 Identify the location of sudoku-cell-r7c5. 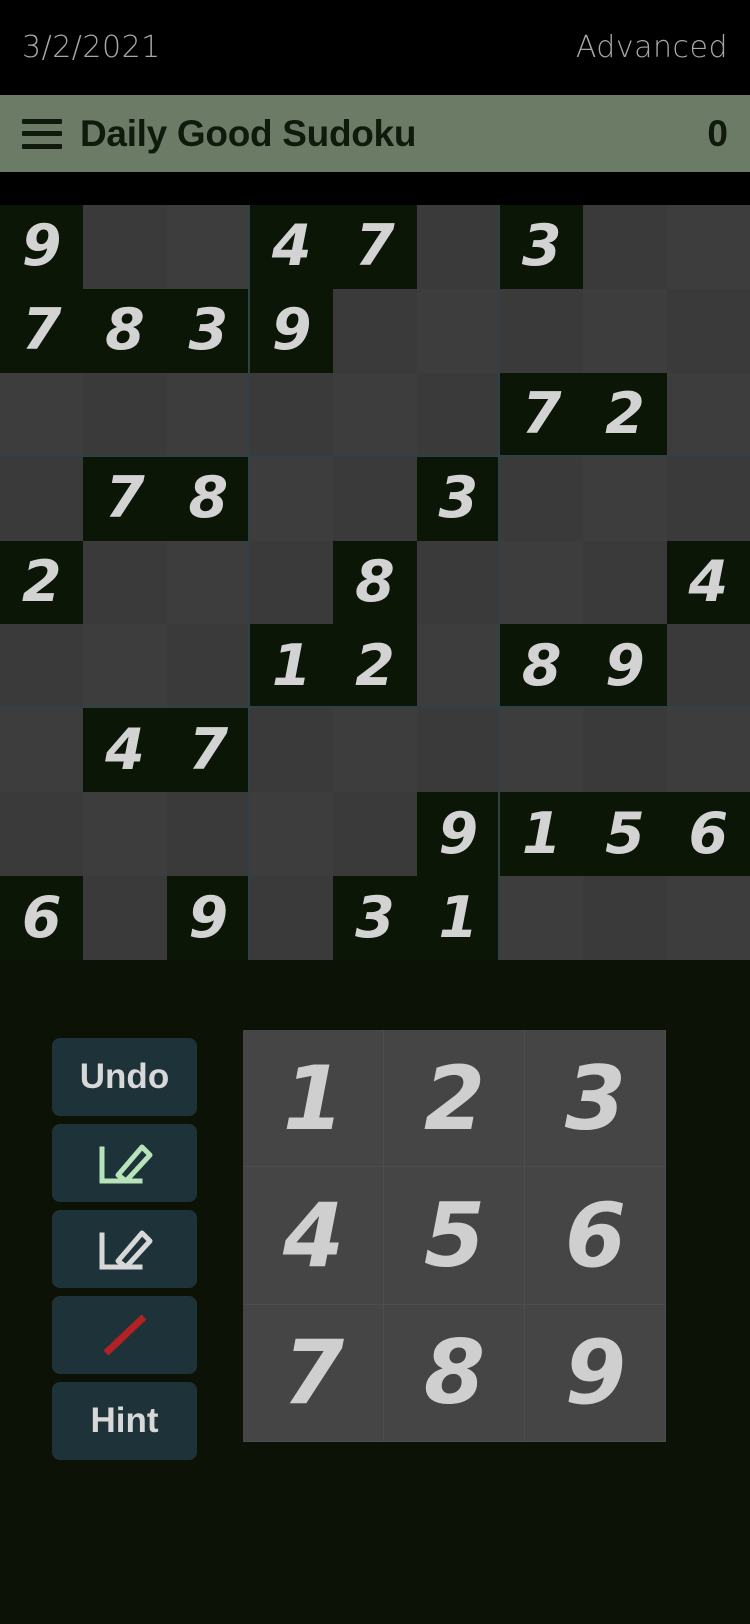
(375, 750).